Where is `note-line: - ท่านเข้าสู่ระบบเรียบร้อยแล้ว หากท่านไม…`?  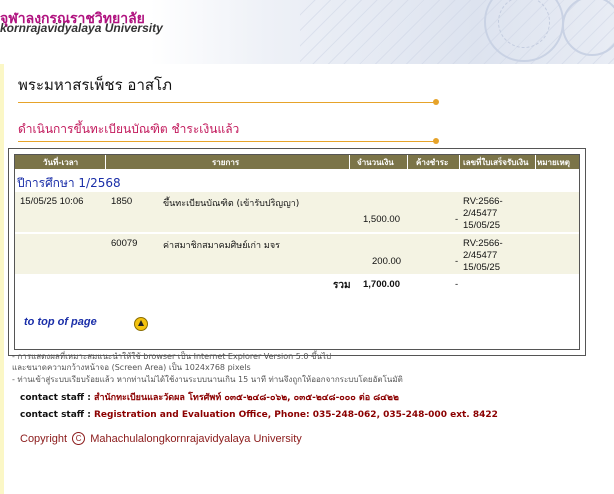 note-line: - ท่านเข้าสู่ระบบเรียบร้อยแล้ว หากท่านไม… is located at coordinates (207, 379).